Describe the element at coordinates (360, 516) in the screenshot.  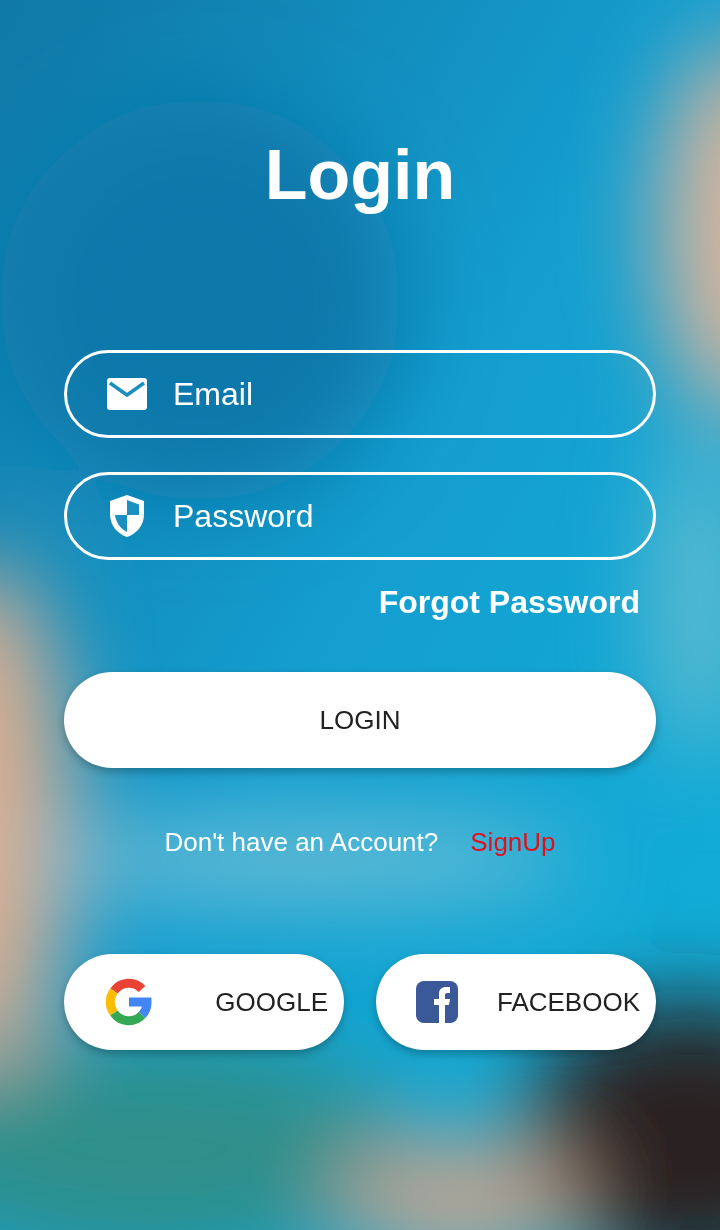
I see `password-field: Password` at that location.